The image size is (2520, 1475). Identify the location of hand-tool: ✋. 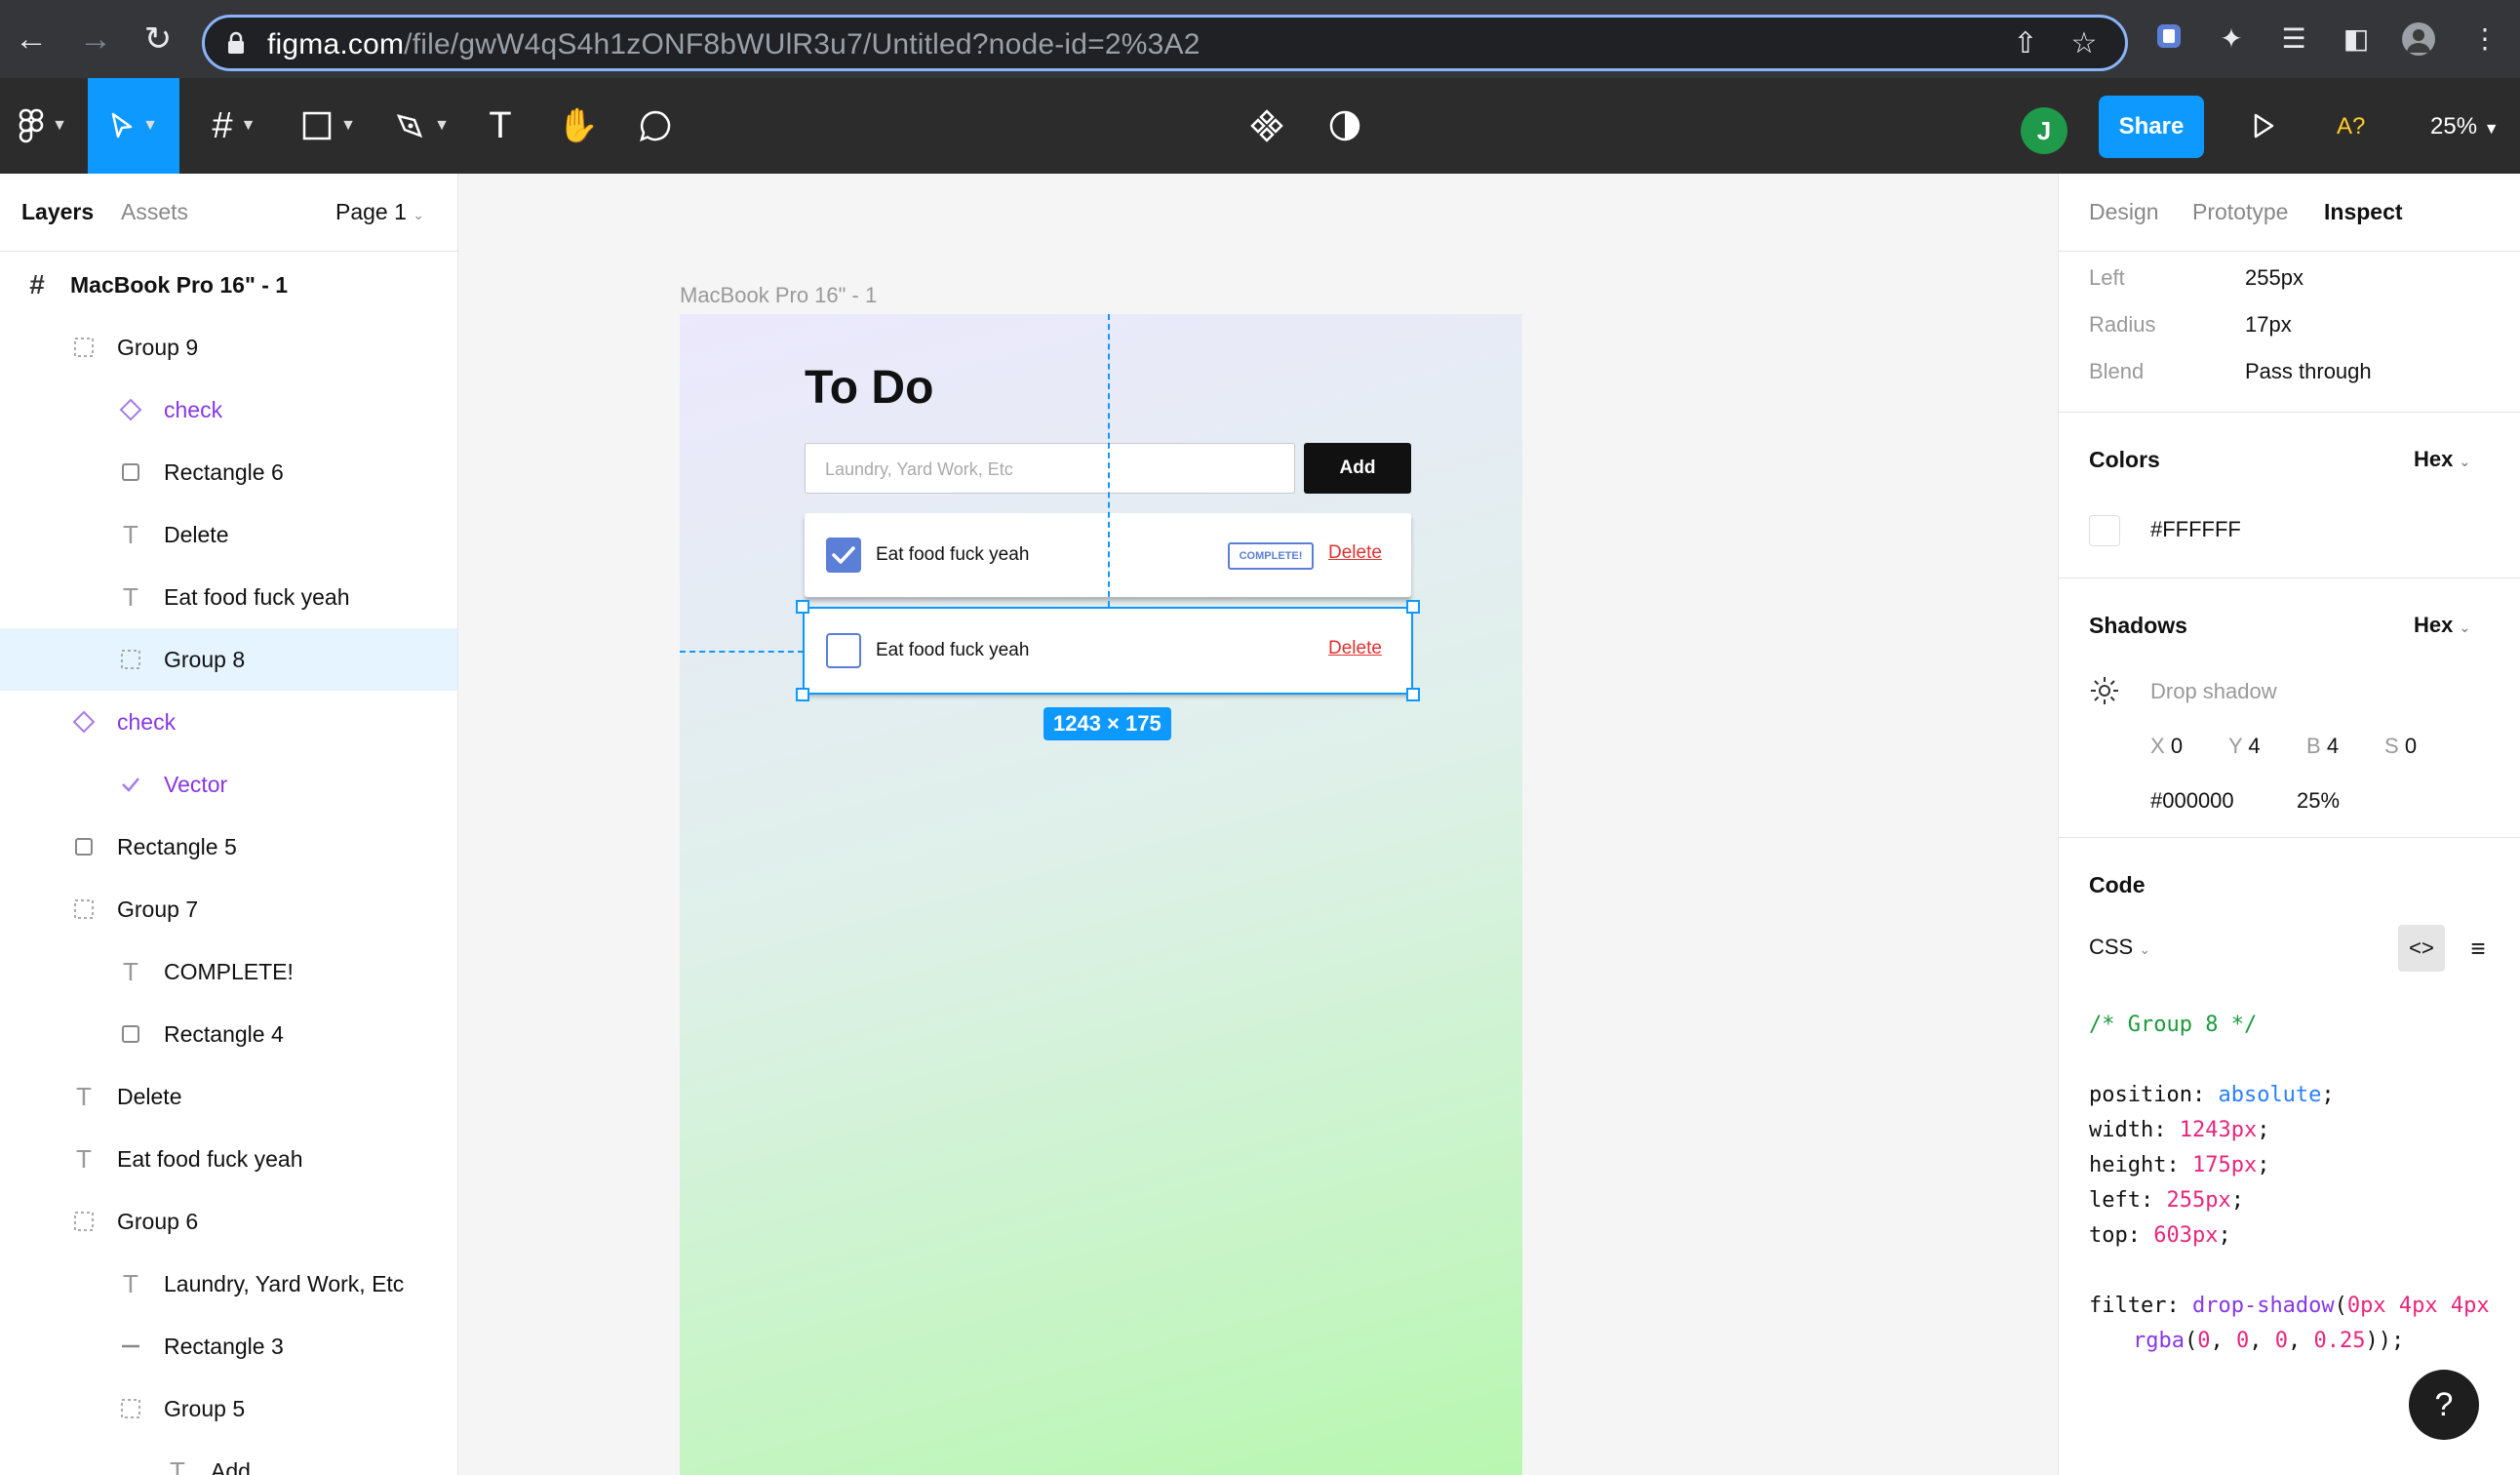
(578, 126).